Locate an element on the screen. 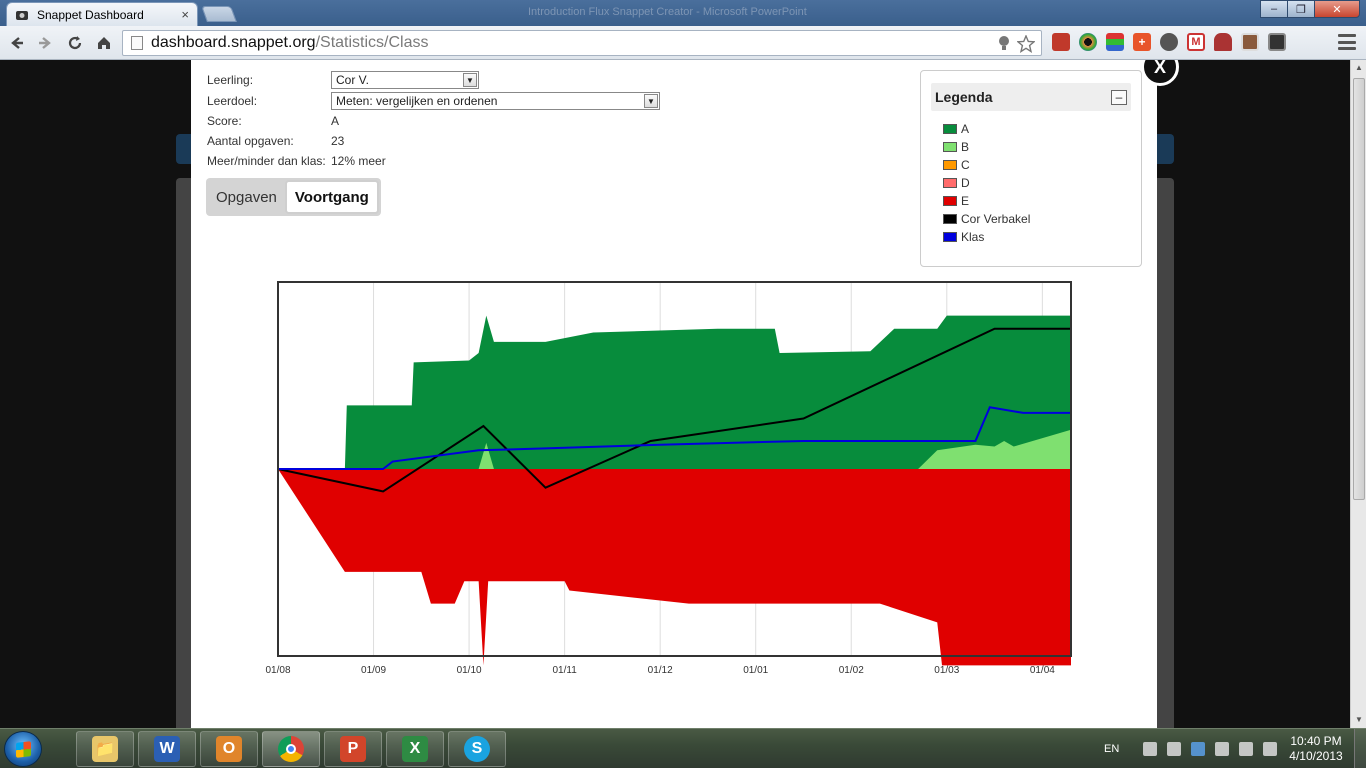 The width and height of the screenshot is (1366, 768). leerling-select: Cor V. ▼ is located at coordinates (405, 80).